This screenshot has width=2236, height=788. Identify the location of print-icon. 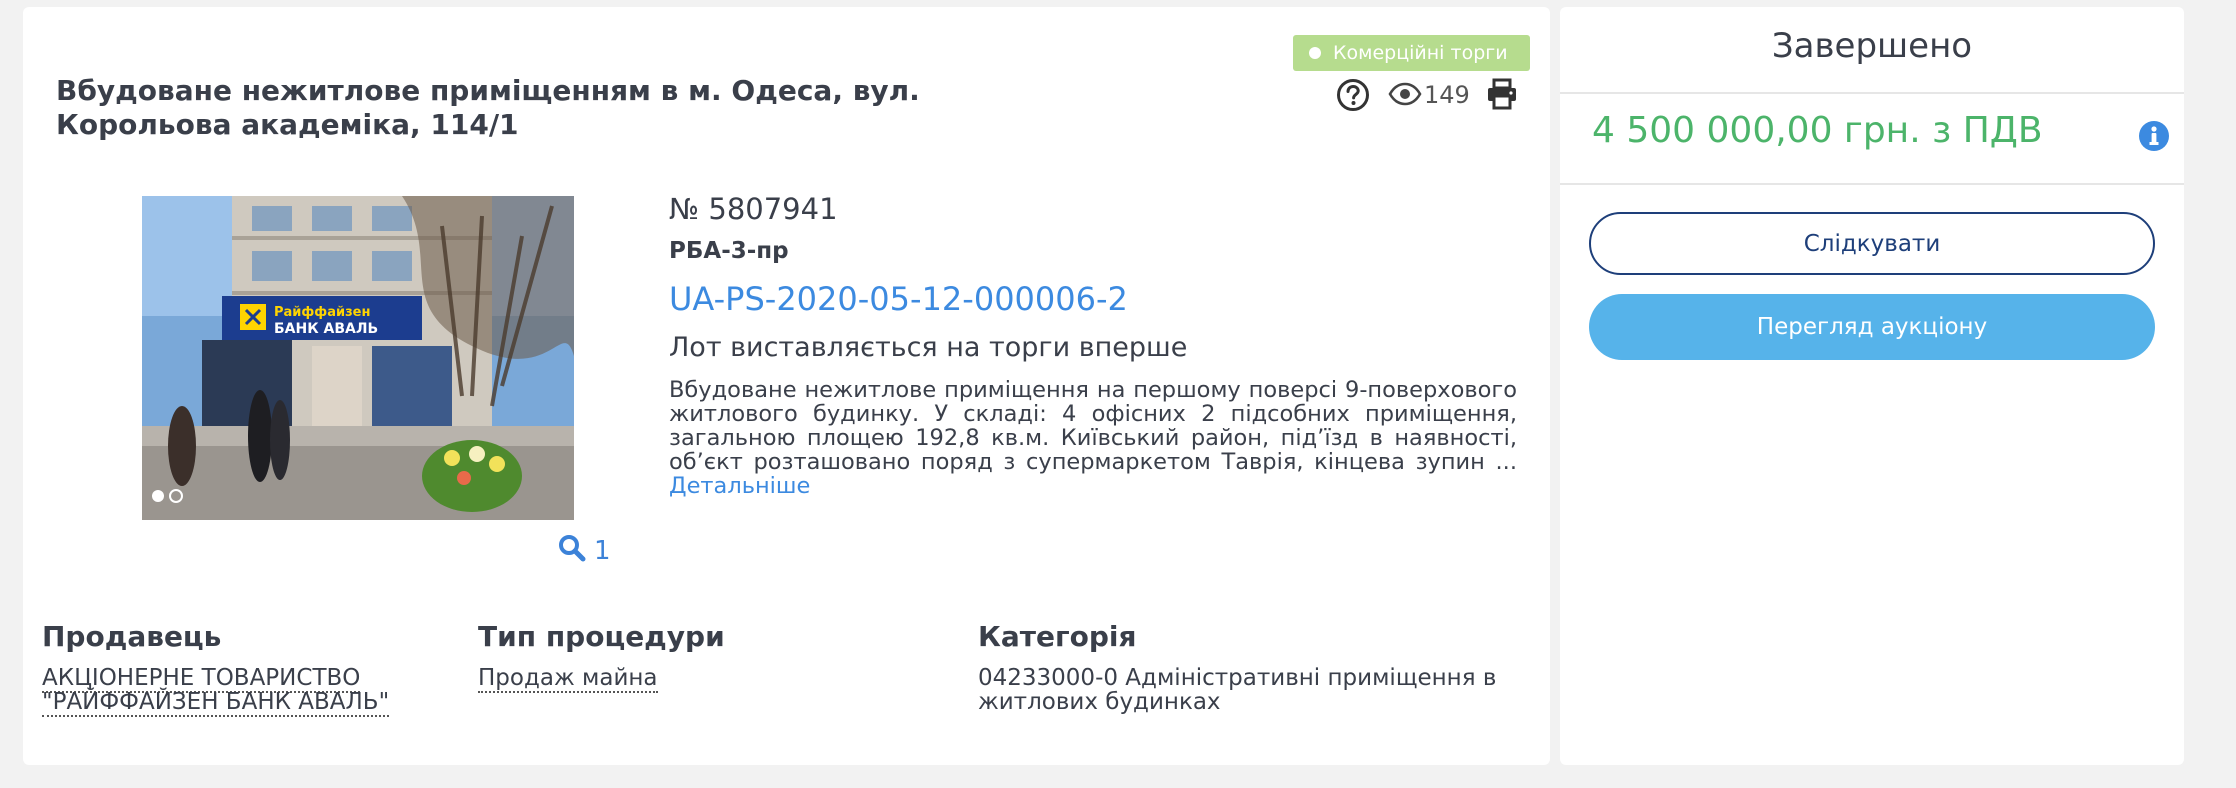
(1502, 94).